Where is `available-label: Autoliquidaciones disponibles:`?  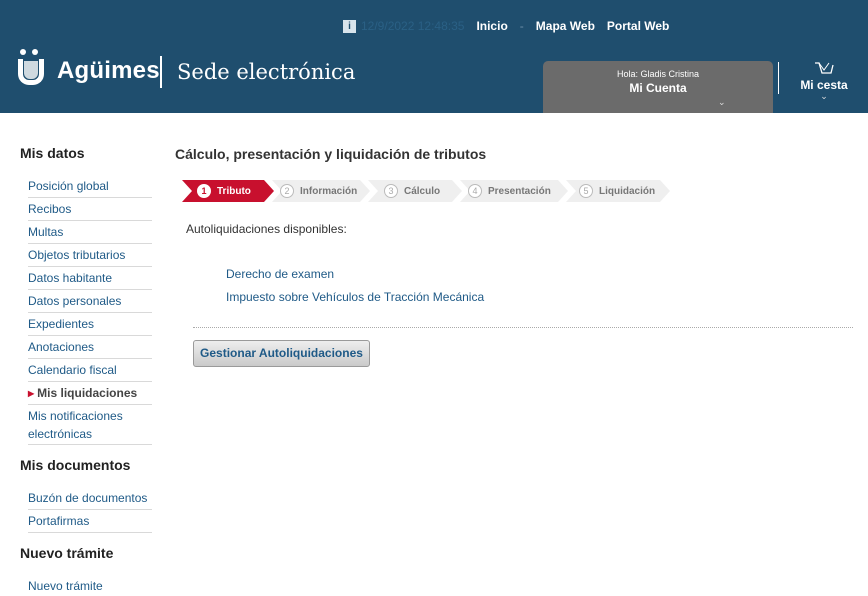 available-label: Autoliquidaciones disponibles: is located at coordinates (266, 229).